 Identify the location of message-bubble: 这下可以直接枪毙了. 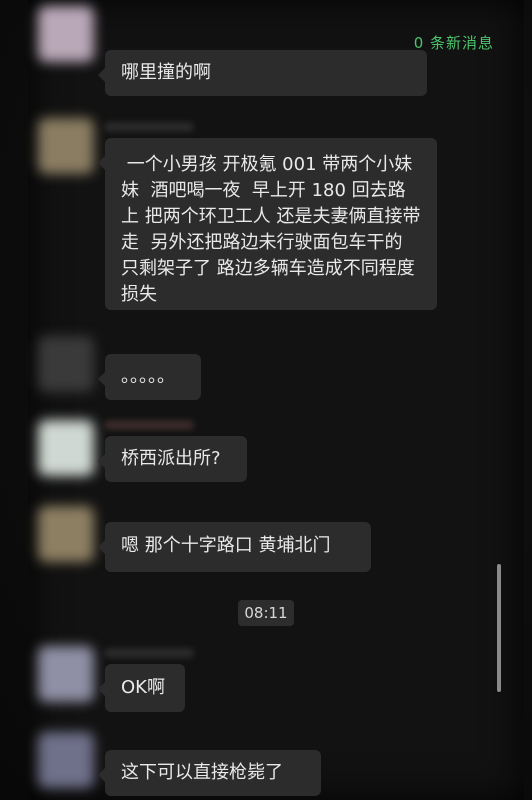
(209, 773).